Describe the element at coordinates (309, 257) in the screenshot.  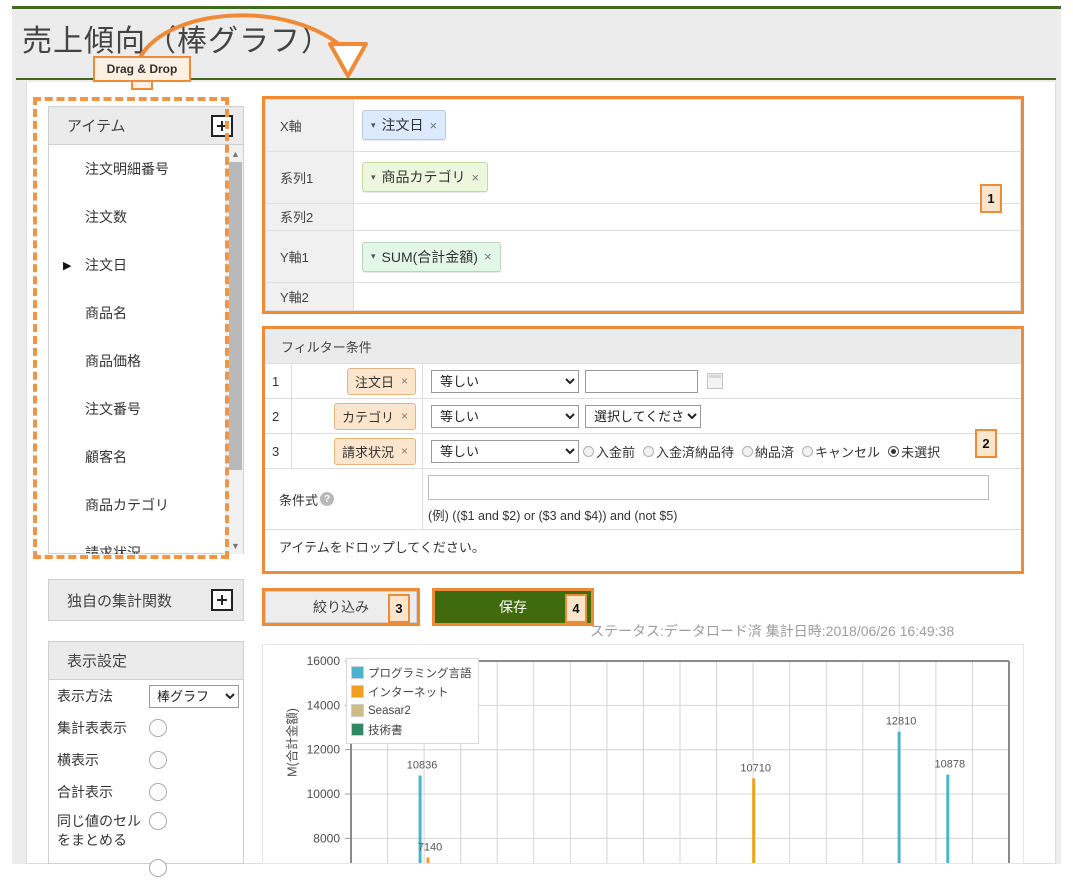
I see `axis-key: Y軸1` at that location.